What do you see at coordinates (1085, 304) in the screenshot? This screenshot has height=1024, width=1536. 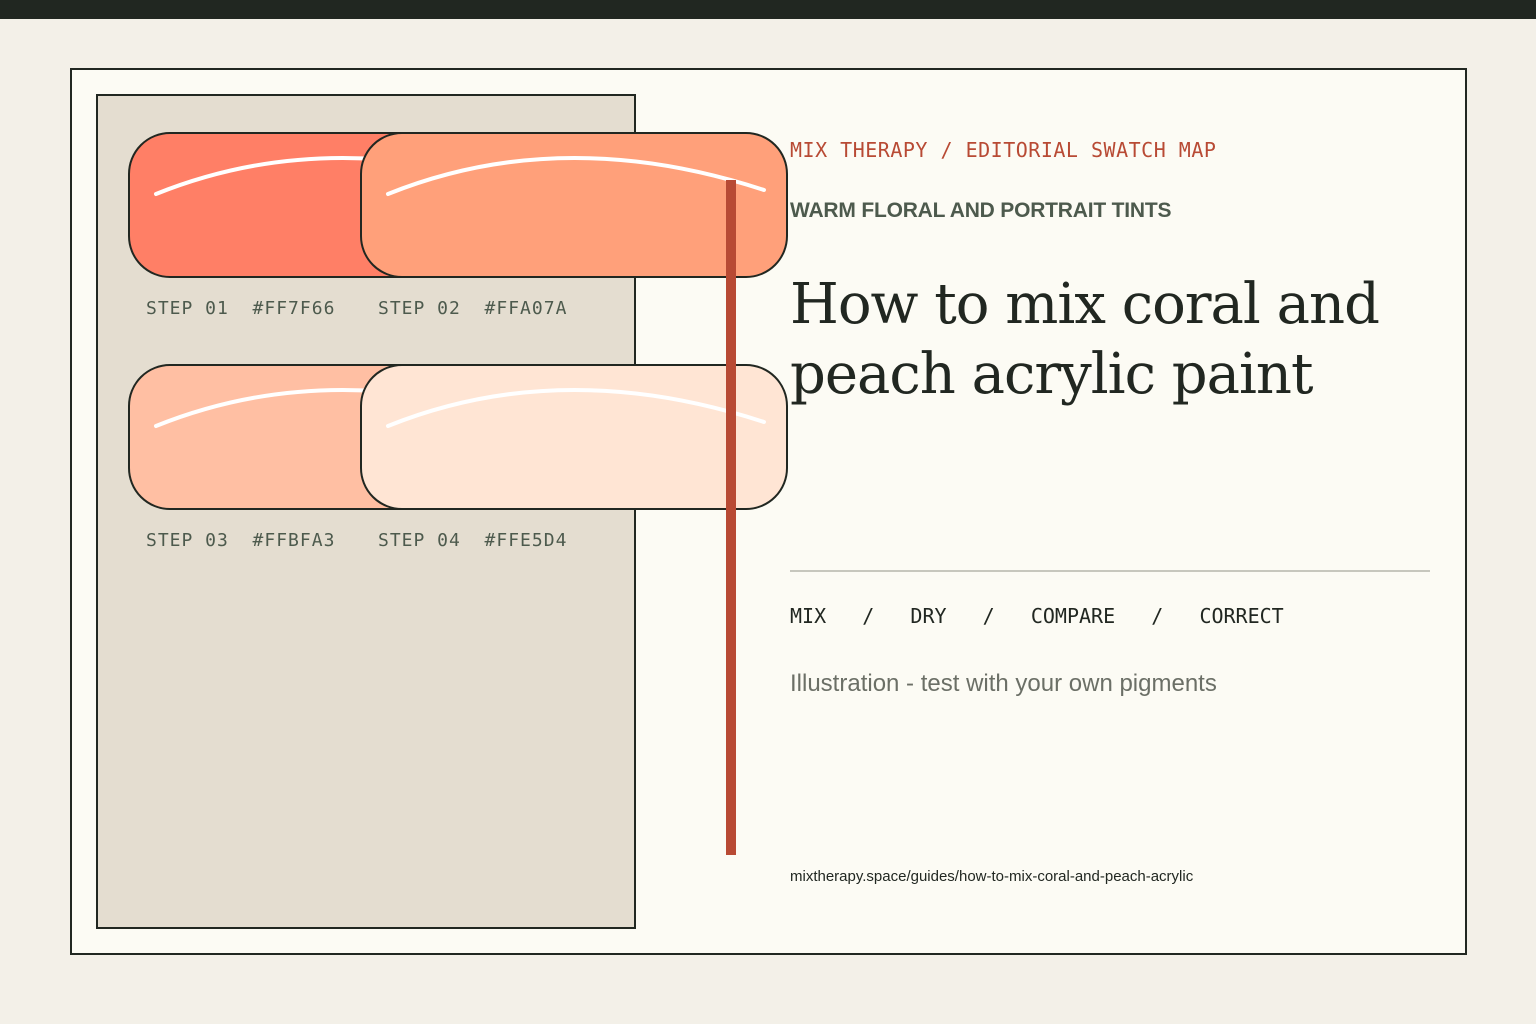 I see `page-title-line-1: How to mix coral and` at bounding box center [1085, 304].